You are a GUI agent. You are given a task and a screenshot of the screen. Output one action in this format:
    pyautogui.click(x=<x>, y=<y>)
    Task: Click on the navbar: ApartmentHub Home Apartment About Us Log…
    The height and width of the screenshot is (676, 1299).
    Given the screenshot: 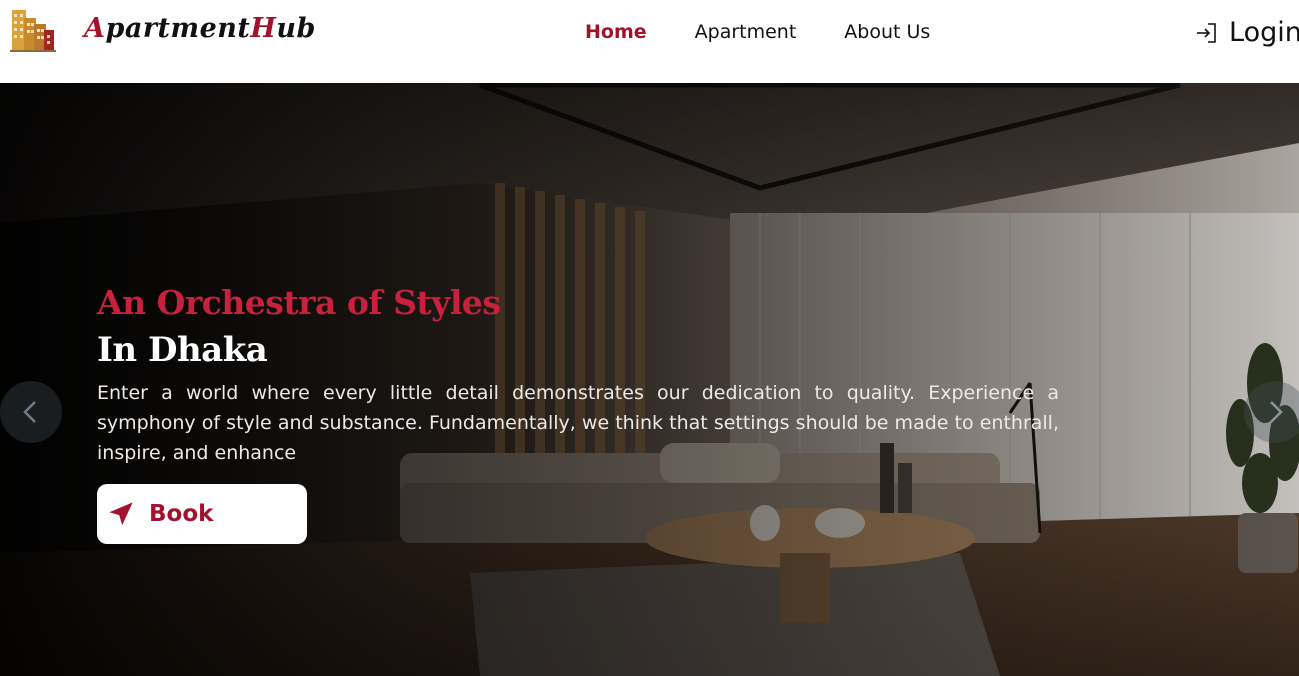 What is the action you would take?
    pyautogui.click(x=649, y=41)
    